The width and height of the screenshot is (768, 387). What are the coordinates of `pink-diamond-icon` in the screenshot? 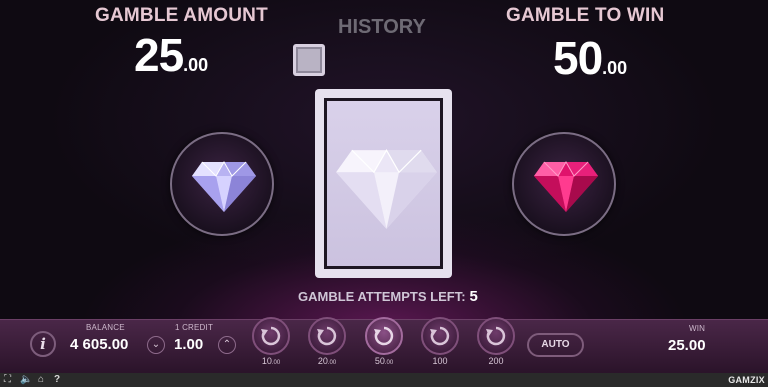 It's located at (566, 186).